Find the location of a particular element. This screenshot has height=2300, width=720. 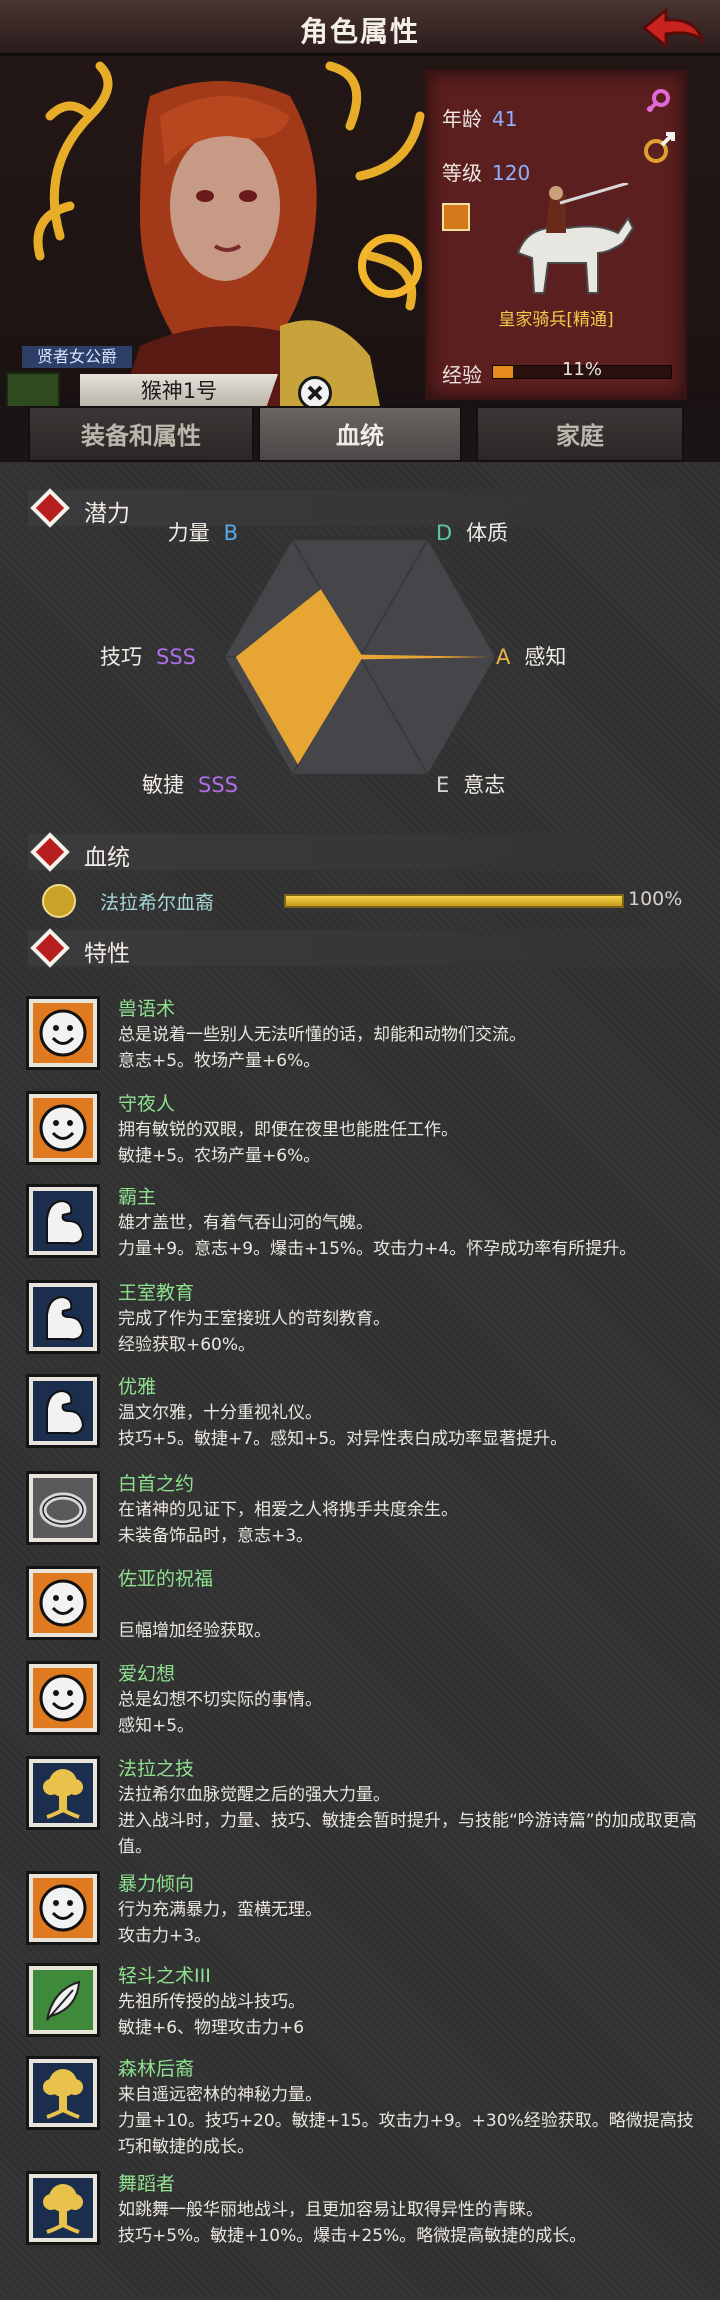

radar-label: E 意志 is located at coordinates (470, 785).